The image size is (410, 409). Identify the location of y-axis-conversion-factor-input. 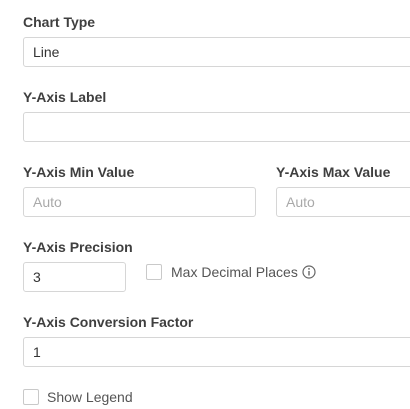
(216, 352).